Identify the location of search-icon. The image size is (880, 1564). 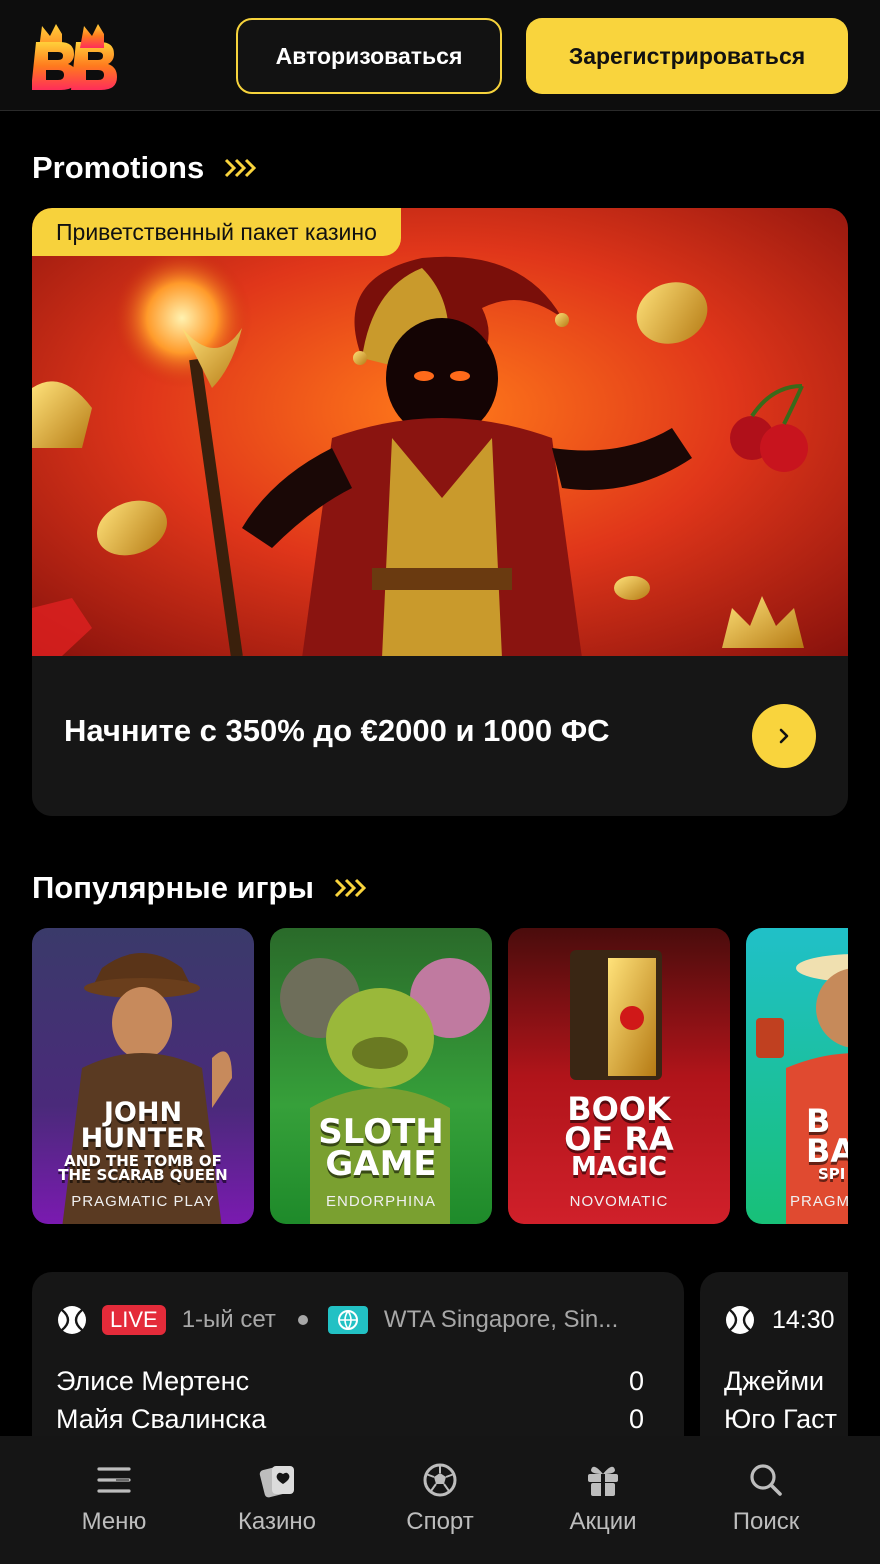
(766, 1480).